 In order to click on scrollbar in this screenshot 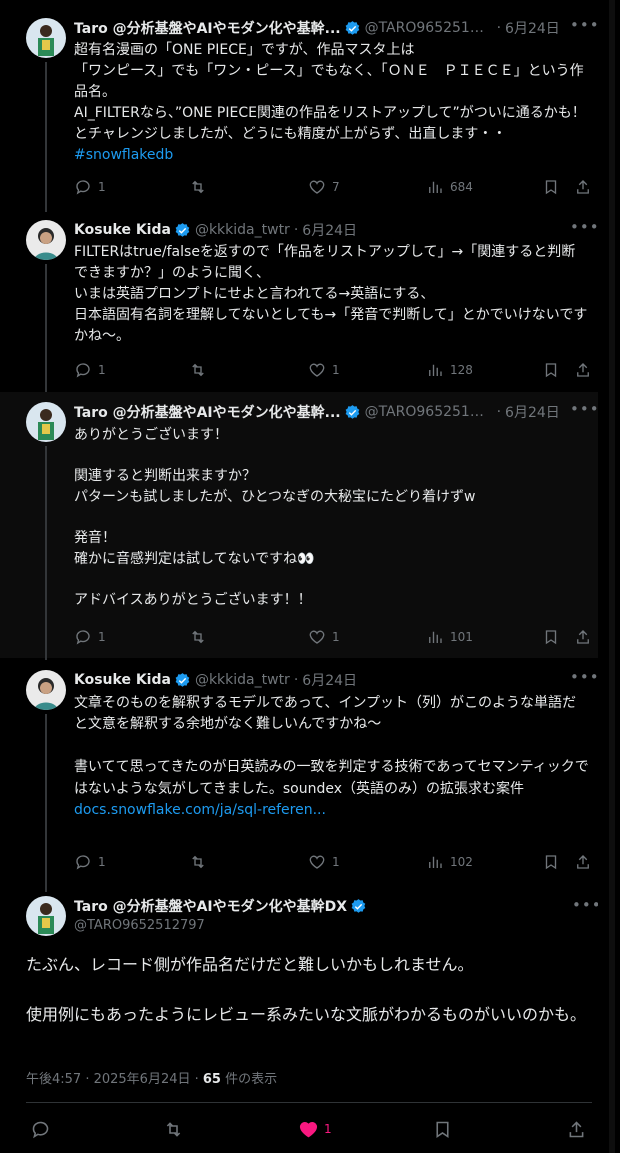, I will do `click(609, 576)`.